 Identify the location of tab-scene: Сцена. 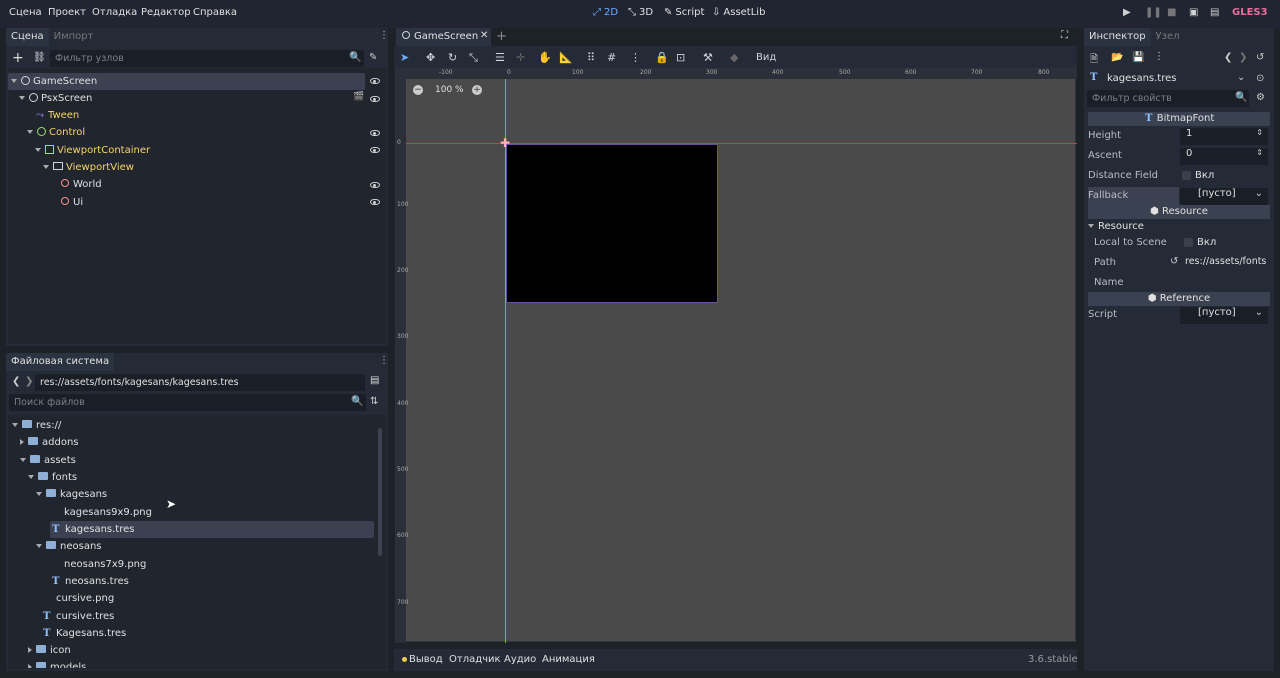
(27, 37).